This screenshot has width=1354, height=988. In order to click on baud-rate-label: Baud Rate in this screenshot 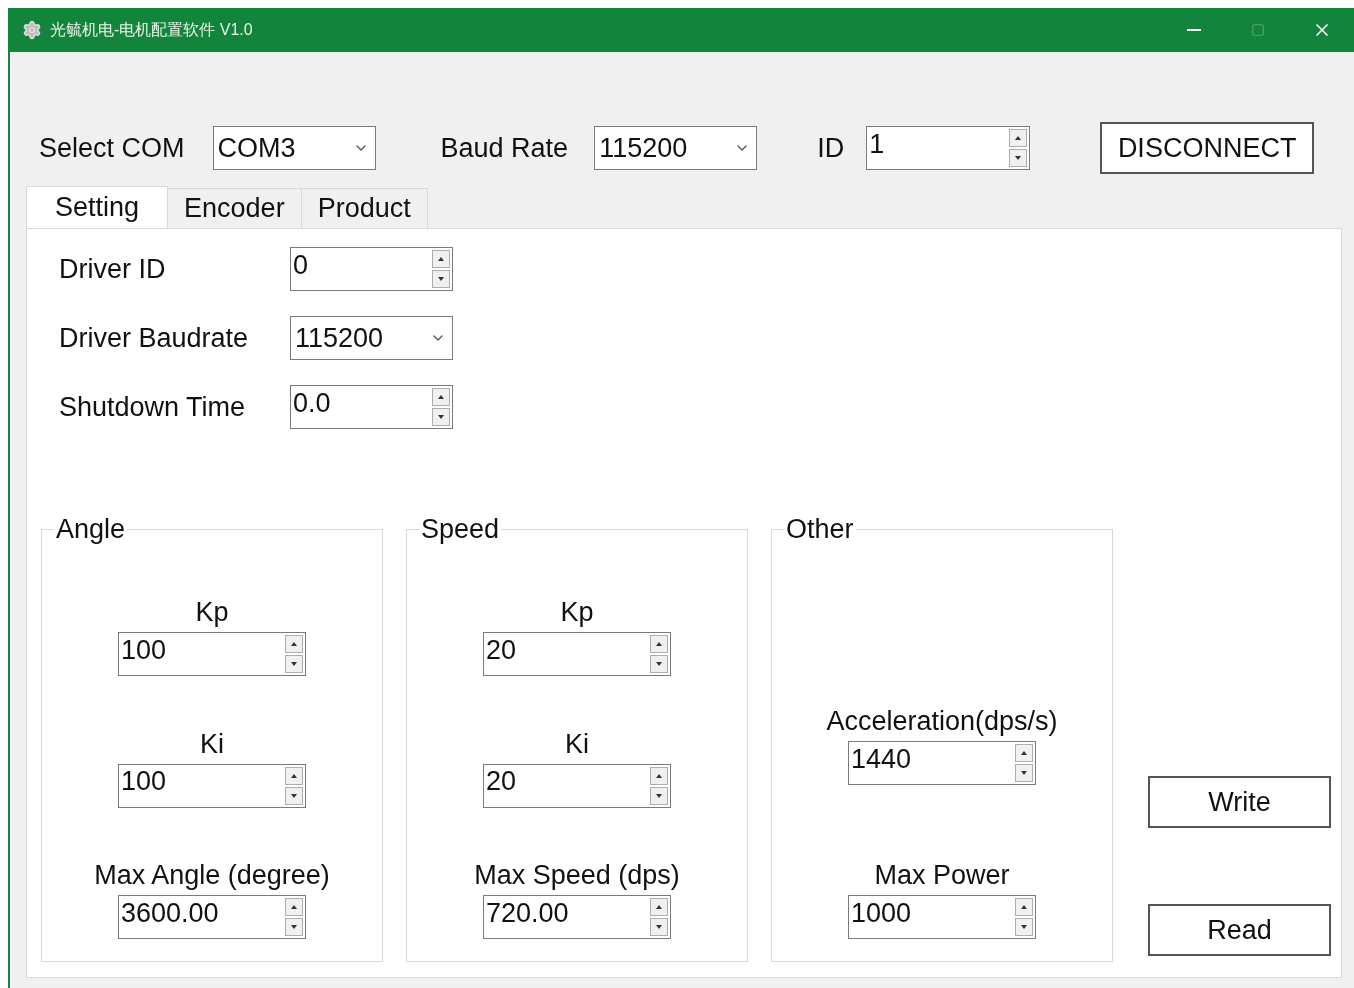, I will do `click(504, 148)`.